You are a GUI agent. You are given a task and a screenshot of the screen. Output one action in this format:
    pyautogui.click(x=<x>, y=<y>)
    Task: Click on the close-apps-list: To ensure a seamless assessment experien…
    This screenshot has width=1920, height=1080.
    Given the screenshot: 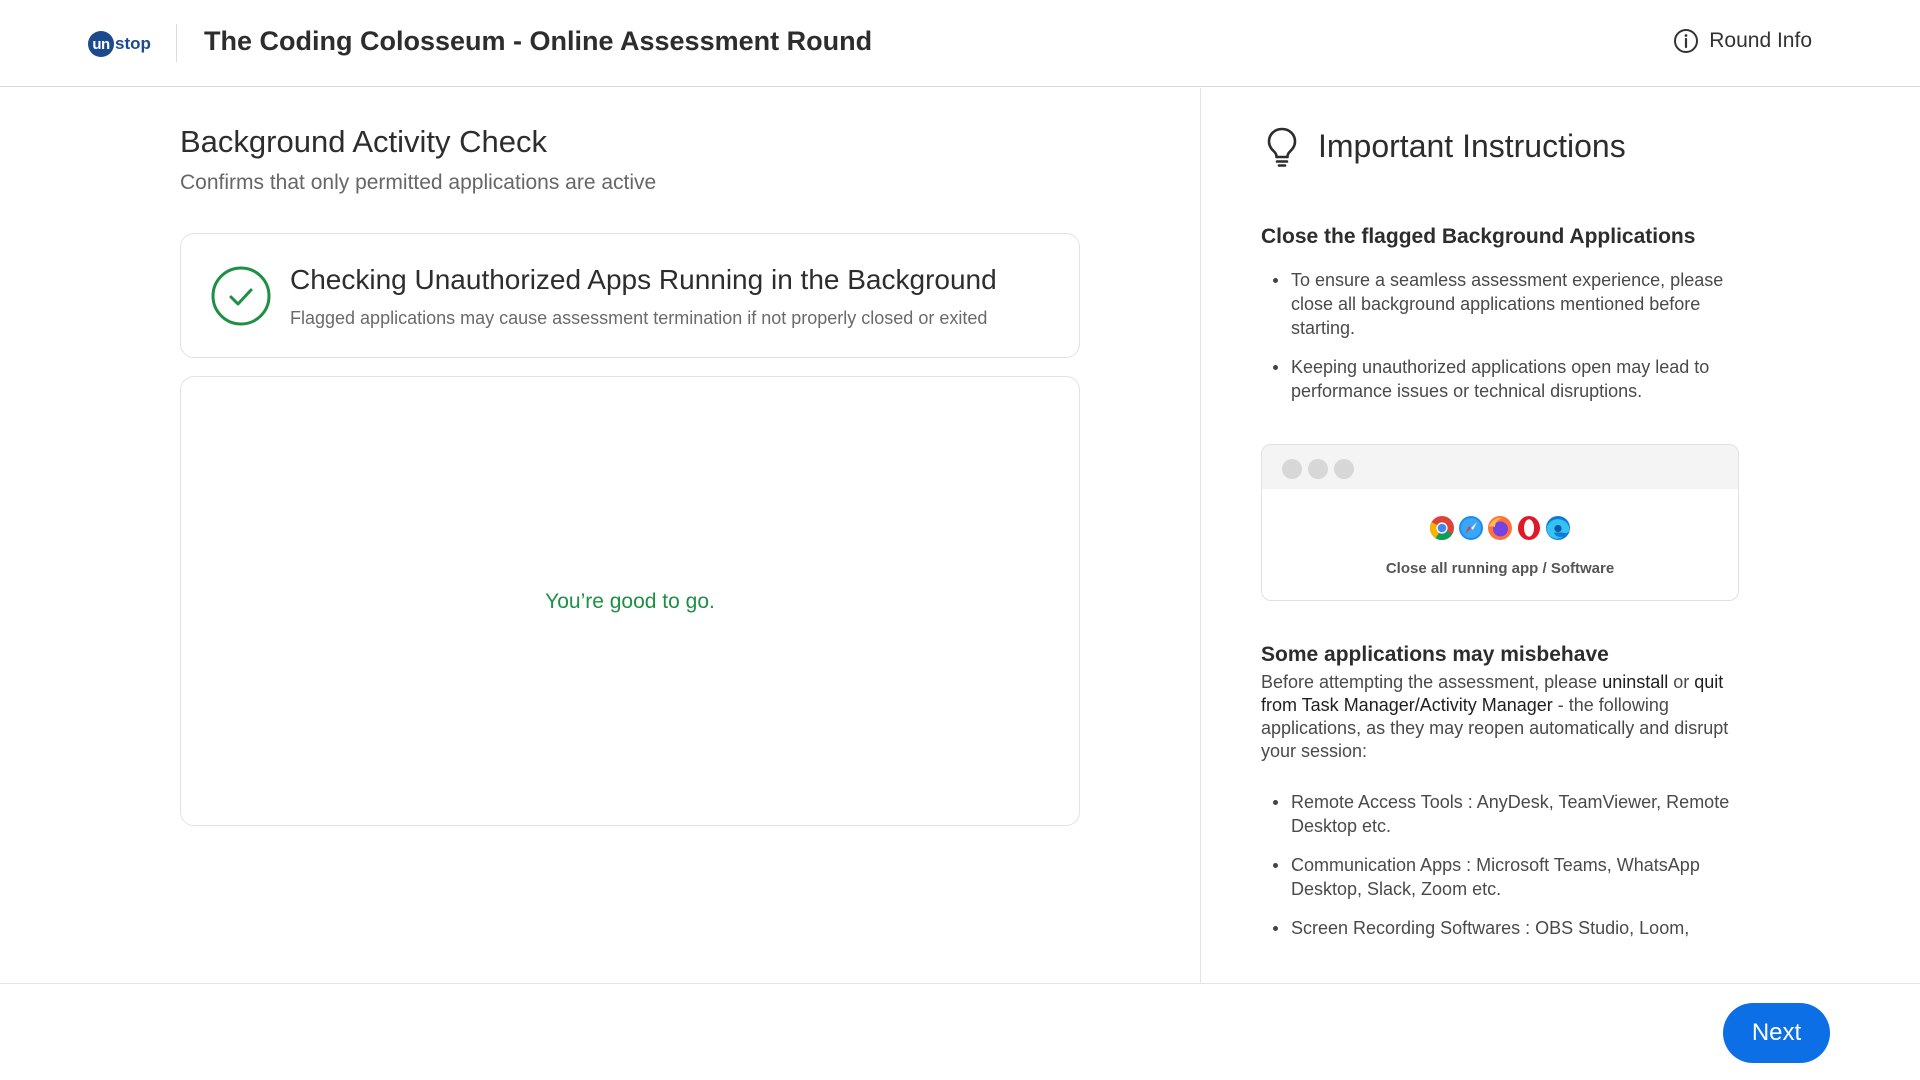 What is the action you would take?
    pyautogui.click(x=1511, y=343)
    